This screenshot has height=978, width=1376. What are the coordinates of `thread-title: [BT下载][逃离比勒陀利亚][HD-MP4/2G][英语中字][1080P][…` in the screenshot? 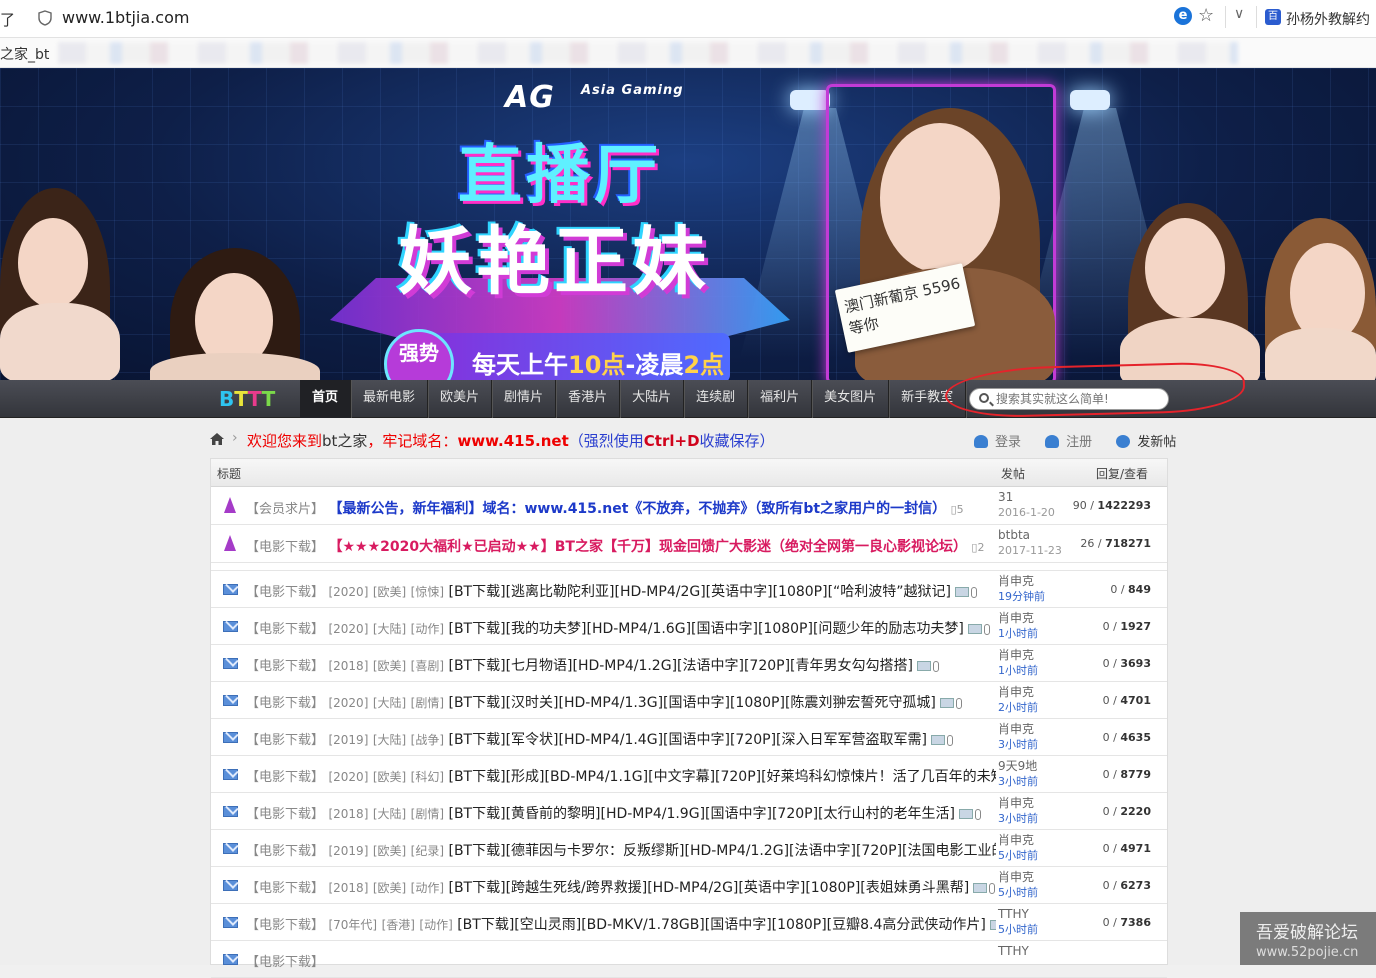 It's located at (699, 592).